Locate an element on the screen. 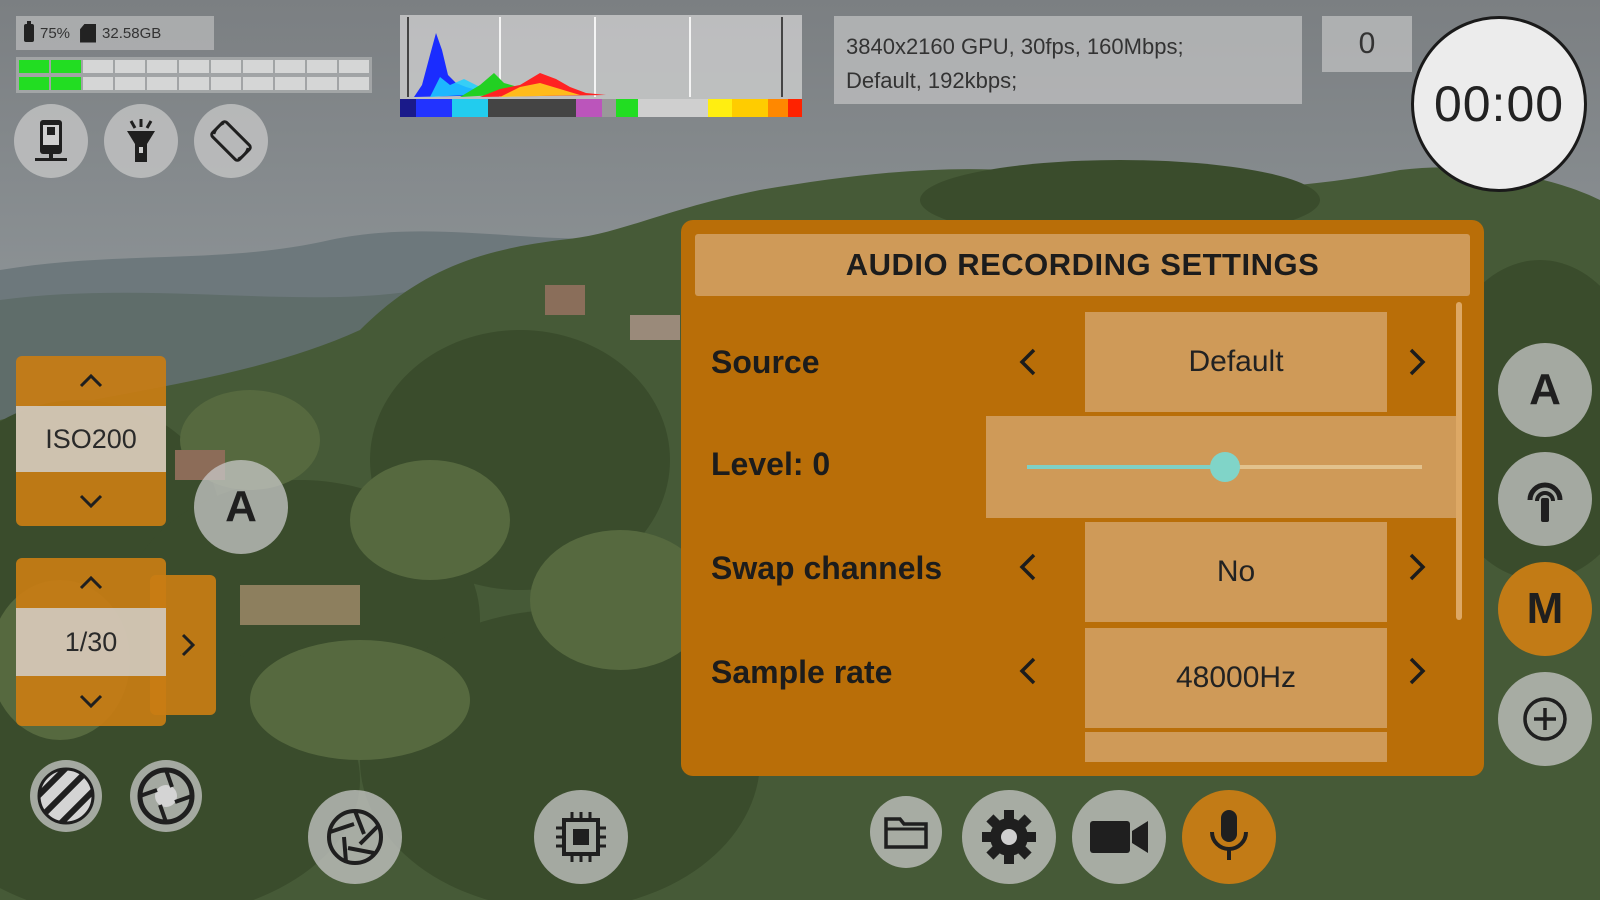 This screenshot has width=1600, height=900. swap-channels-previous-button is located at coordinates (1028, 567).